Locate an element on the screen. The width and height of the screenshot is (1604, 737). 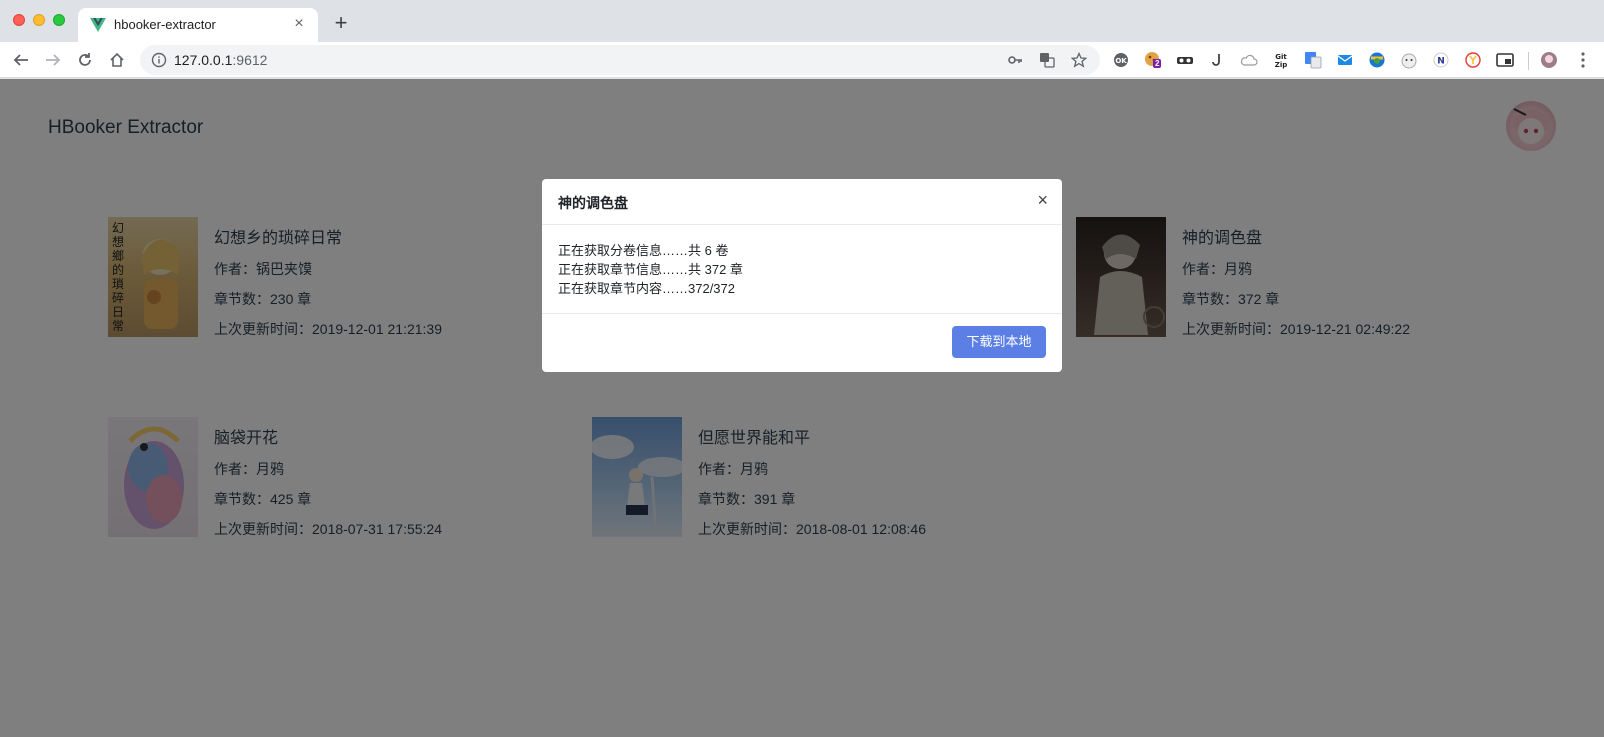
forward-button is located at coordinates (53, 60).